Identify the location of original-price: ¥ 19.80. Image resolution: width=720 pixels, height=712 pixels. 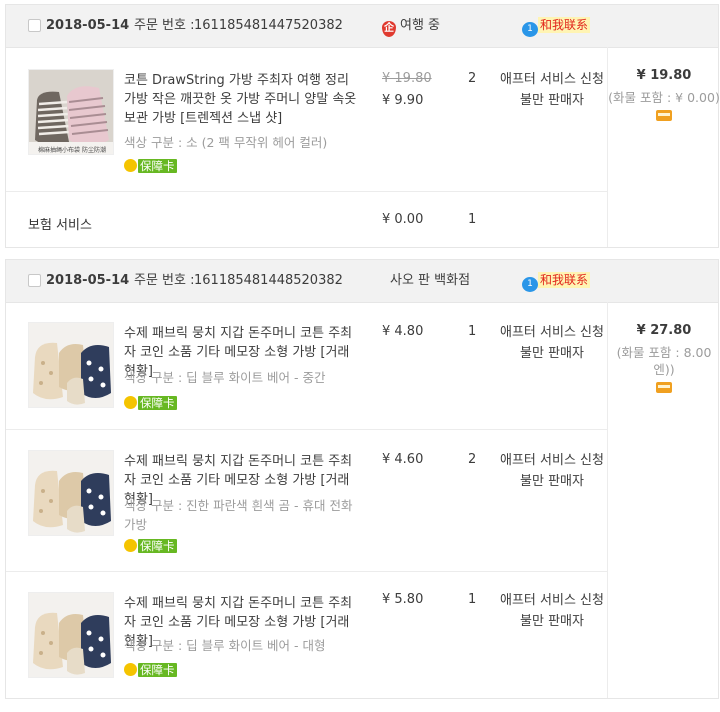
(407, 78).